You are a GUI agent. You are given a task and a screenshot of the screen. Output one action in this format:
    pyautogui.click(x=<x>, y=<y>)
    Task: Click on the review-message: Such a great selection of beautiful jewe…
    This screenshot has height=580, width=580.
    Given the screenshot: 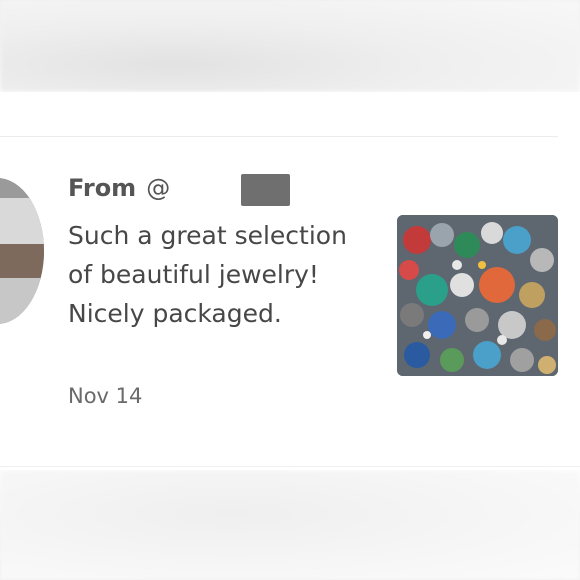 What is the action you would take?
    pyautogui.click(x=207, y=274)
    